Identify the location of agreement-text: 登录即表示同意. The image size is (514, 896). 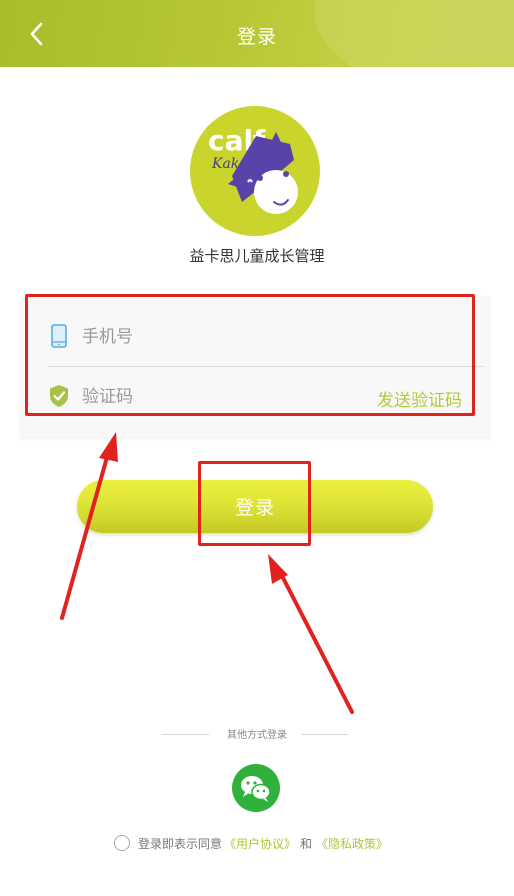
(180, 843).